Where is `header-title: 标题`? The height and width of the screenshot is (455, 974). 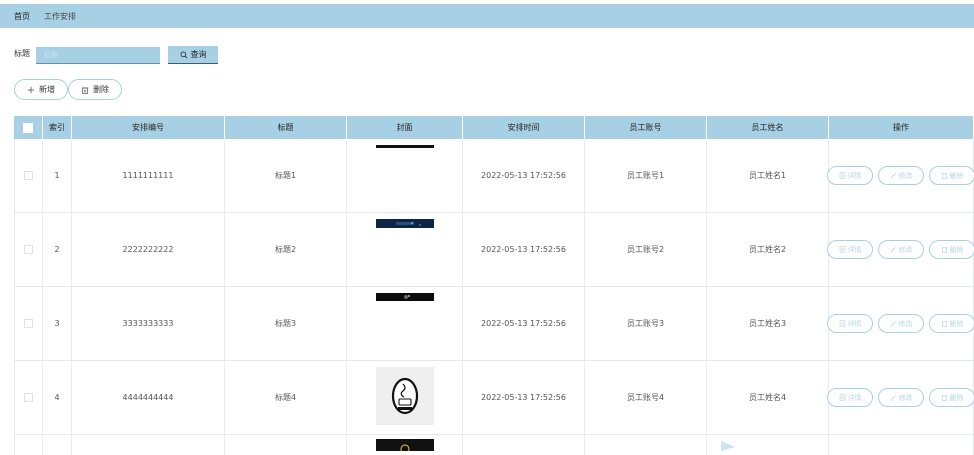 header-title: 标题 is located at coordinates (286, 127).